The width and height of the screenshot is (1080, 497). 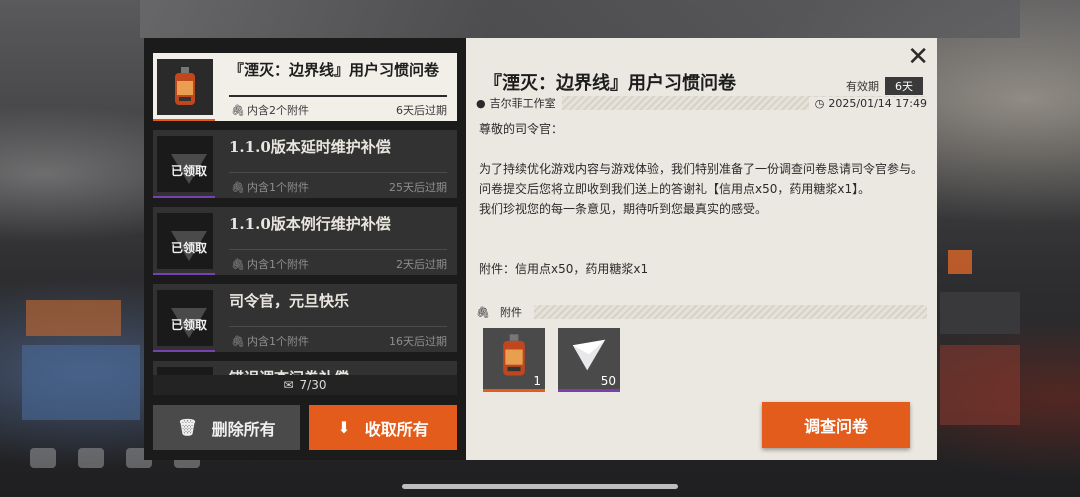 What do you see at coordinates (418, 187) in the screenshot?
I see `mail-expire: 25天后过期` at bounding box center [418, 187].